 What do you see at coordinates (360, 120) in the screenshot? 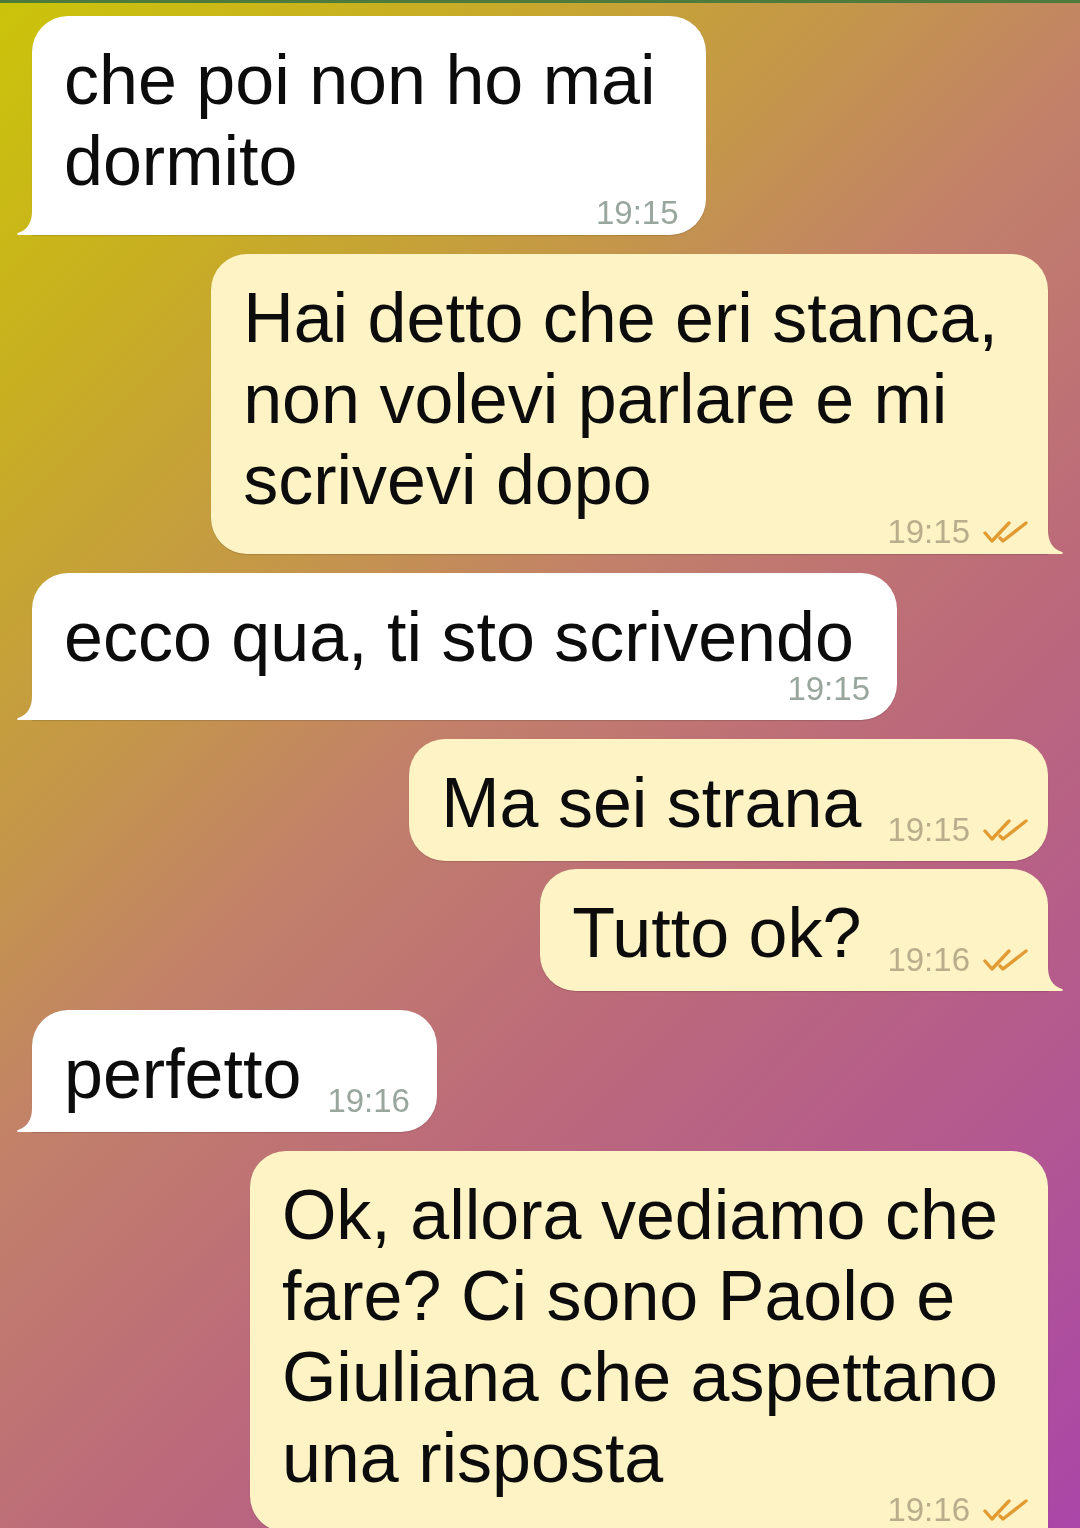
I see `message-text: che poi non ho mai dormito` at bounding box center [360, 120].